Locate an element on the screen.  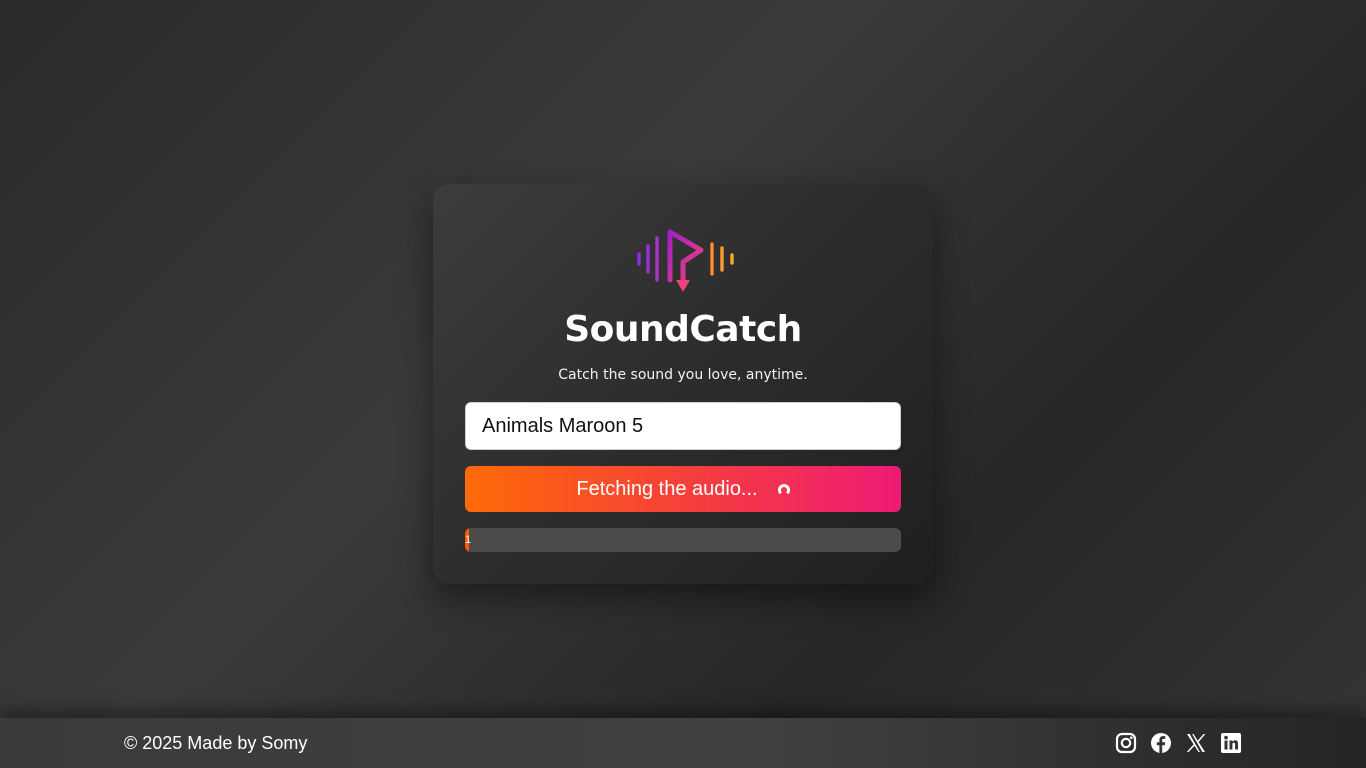
social-links is located at coordinates (1178, 743).